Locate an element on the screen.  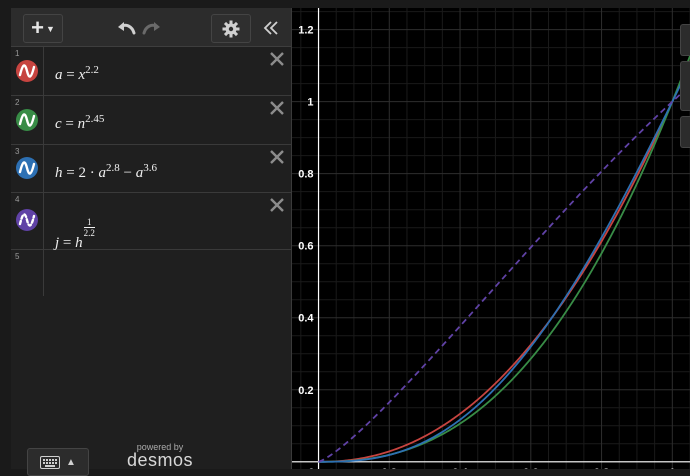
add-item-button: + ▼ is located at coordinates (43, 28).